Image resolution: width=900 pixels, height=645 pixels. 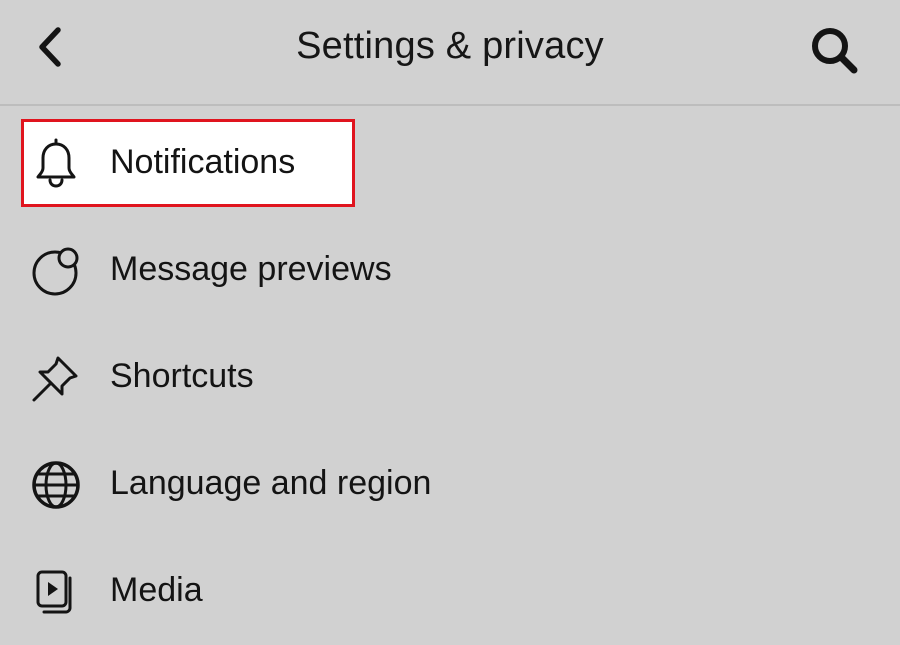 I want to click on menu-item-label: Notifications, so click(x=203, y=162).